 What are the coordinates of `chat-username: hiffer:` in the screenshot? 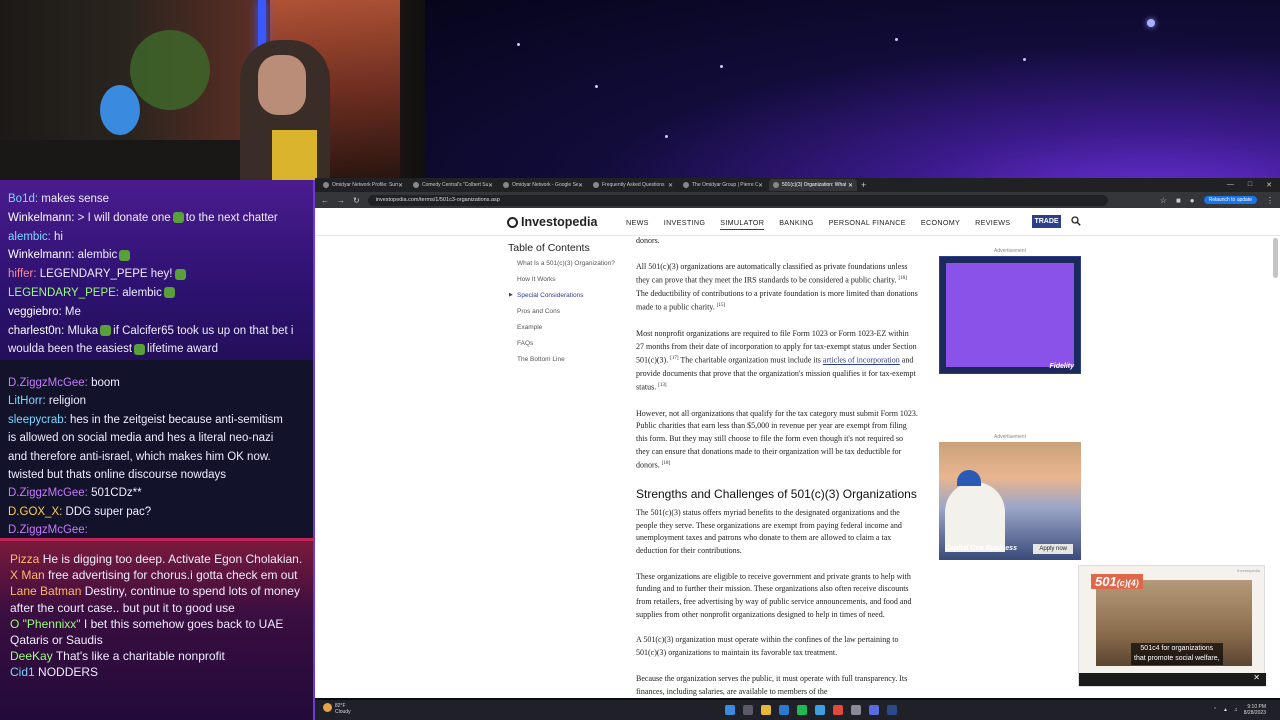 It's located at (22, 274).